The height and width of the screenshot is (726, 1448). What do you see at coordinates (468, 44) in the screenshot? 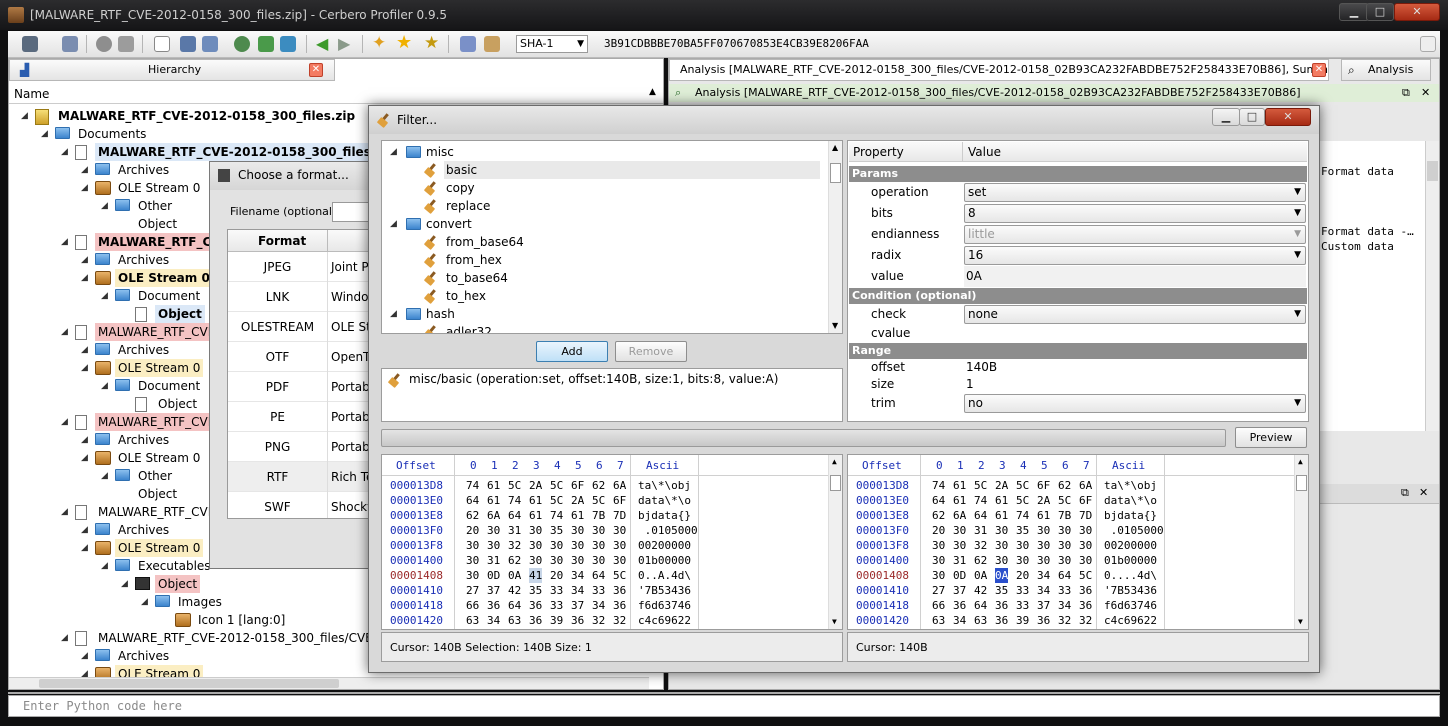
I see `filter-icon` at bounding box center [468, 44].